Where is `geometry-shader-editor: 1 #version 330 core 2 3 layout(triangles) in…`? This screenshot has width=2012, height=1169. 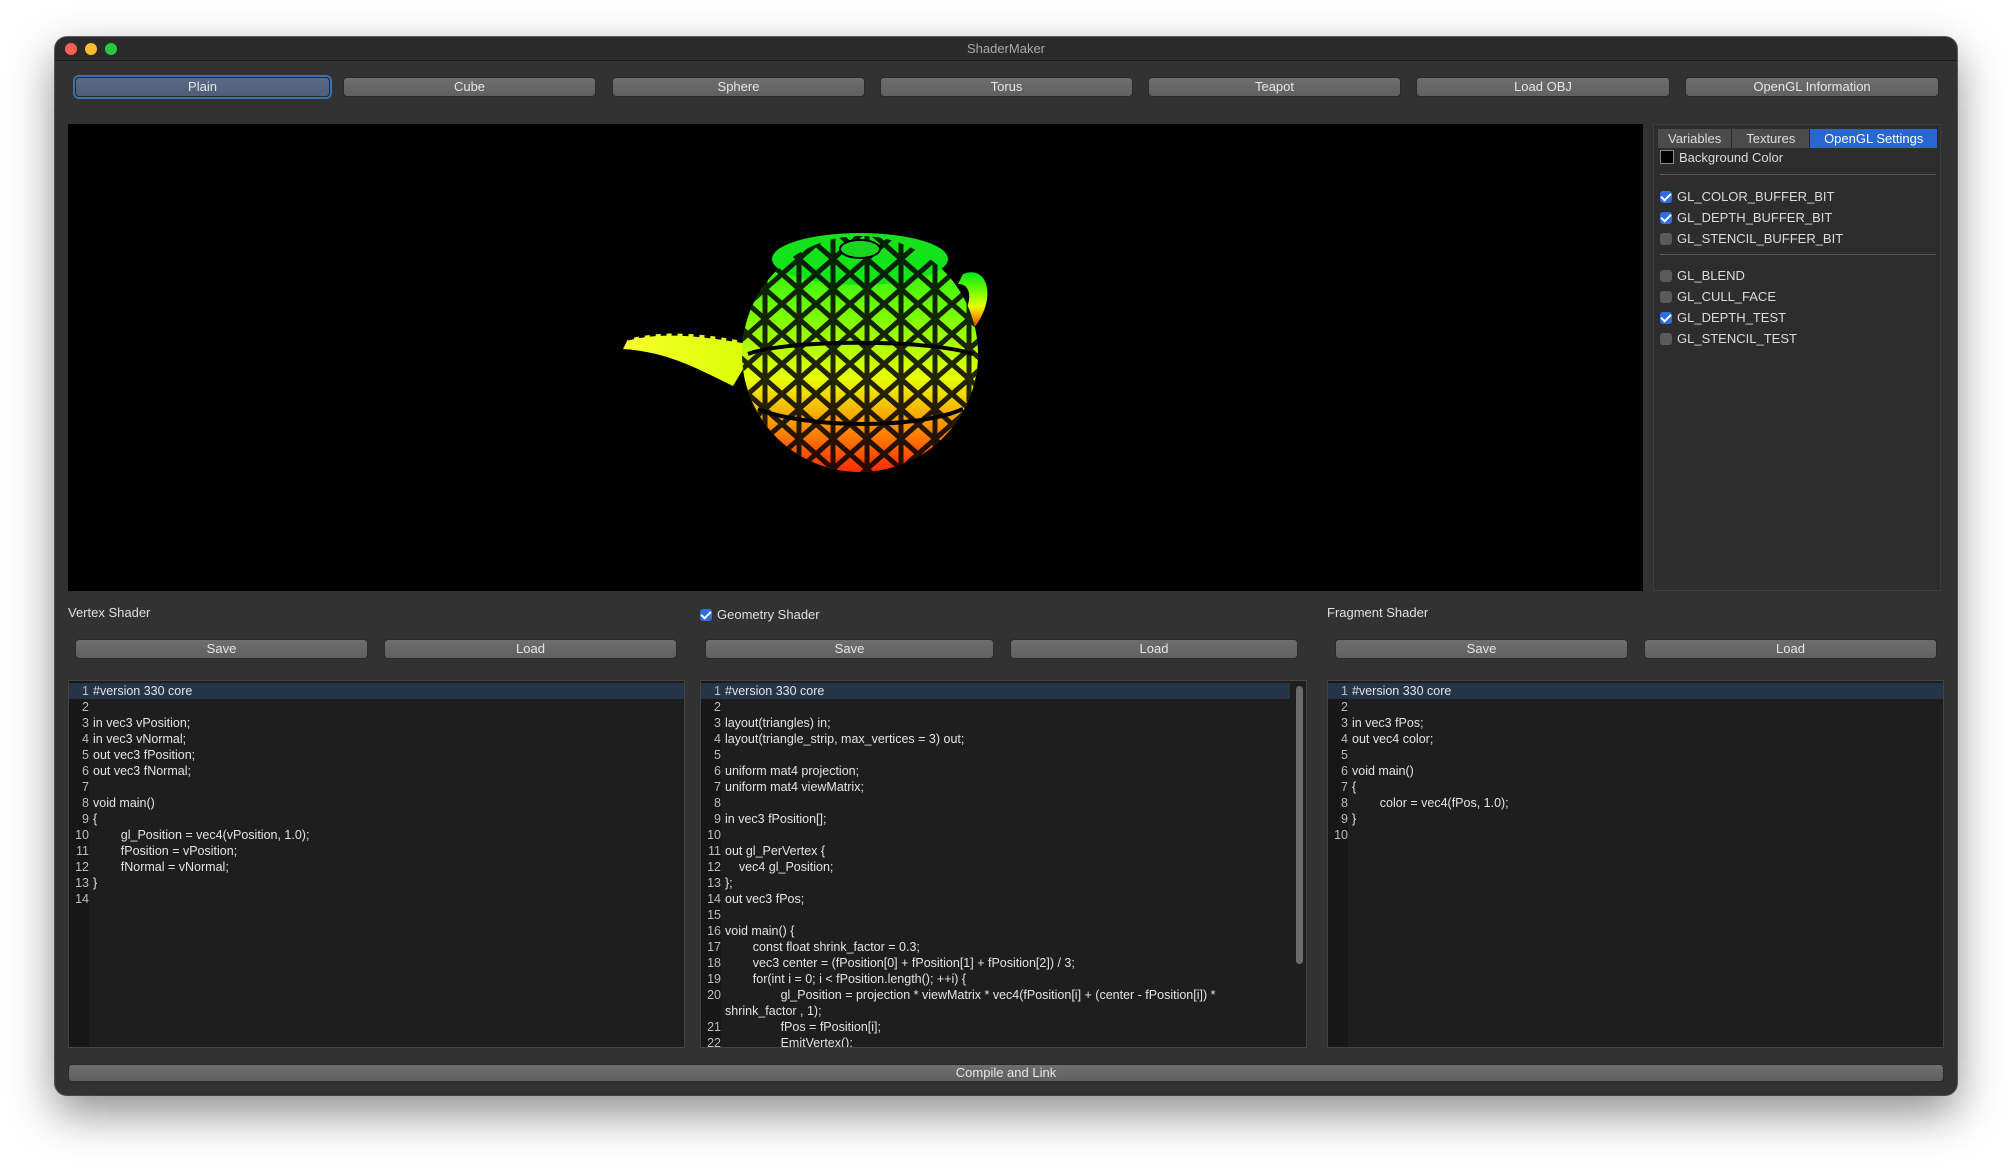 geometry-shader-editor: 1 #version 330 core 2 3 layout(triangles) in… is located at coordinates (1003, 864).